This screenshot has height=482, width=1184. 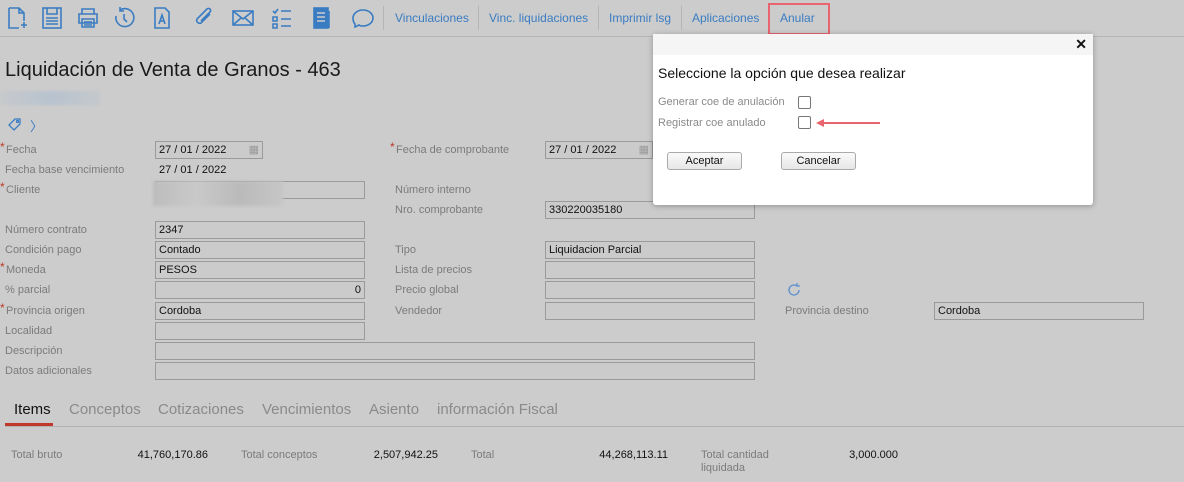 I want to click on provincia-origen-label: Provincia origen, so click(x=42, y=309).